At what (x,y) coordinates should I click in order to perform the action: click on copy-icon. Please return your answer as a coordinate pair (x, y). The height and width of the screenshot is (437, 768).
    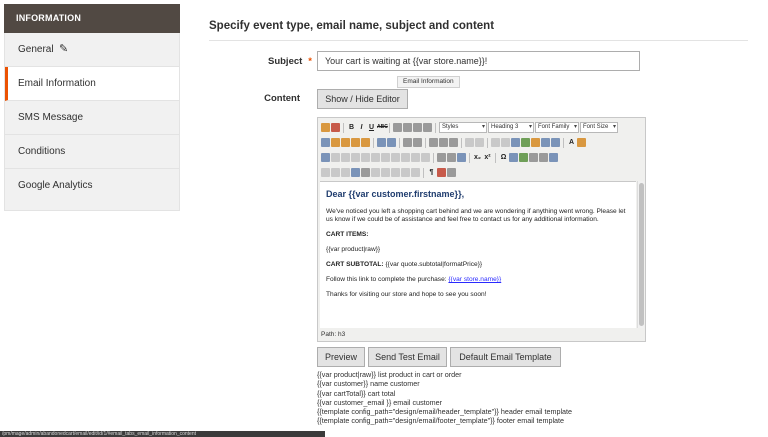
    Looking at the image, I should click on (335, 142).